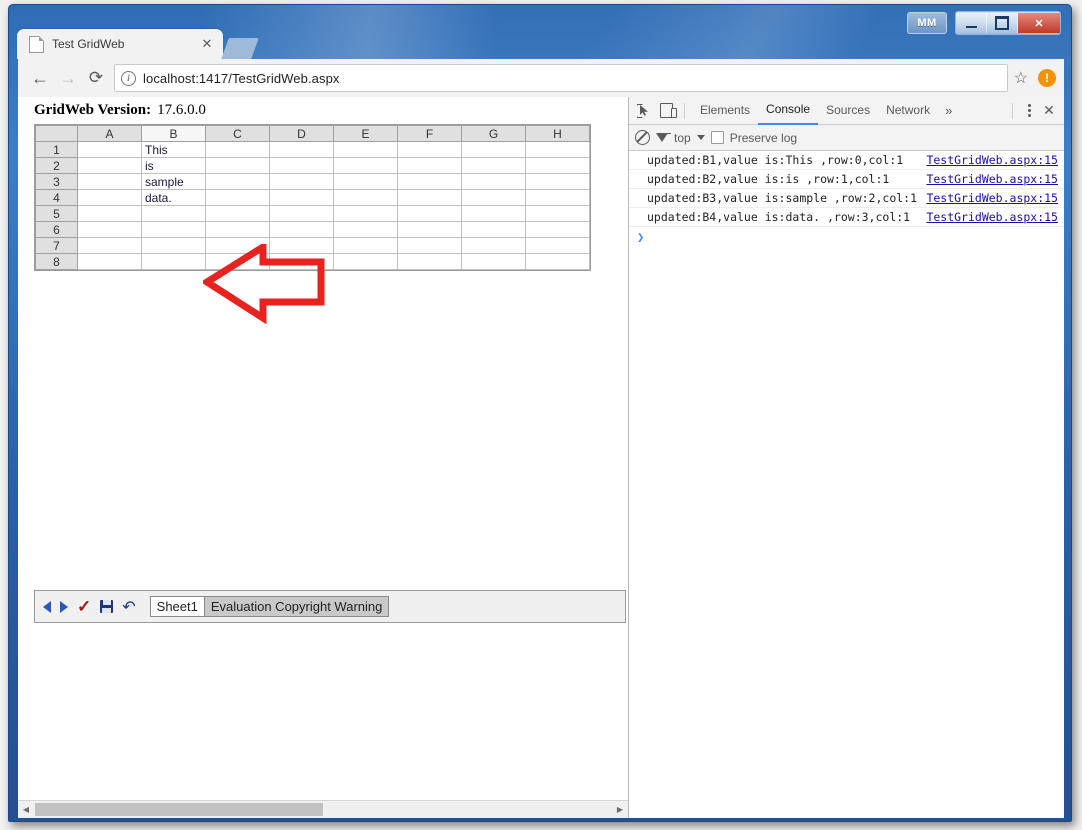 Image resolution: width=1082 pixels, height=830 pixels. What do you see at coordinates (84, 607) in the screenshot?
I see `submit-button: ✓` at bounding box center [84, 607].